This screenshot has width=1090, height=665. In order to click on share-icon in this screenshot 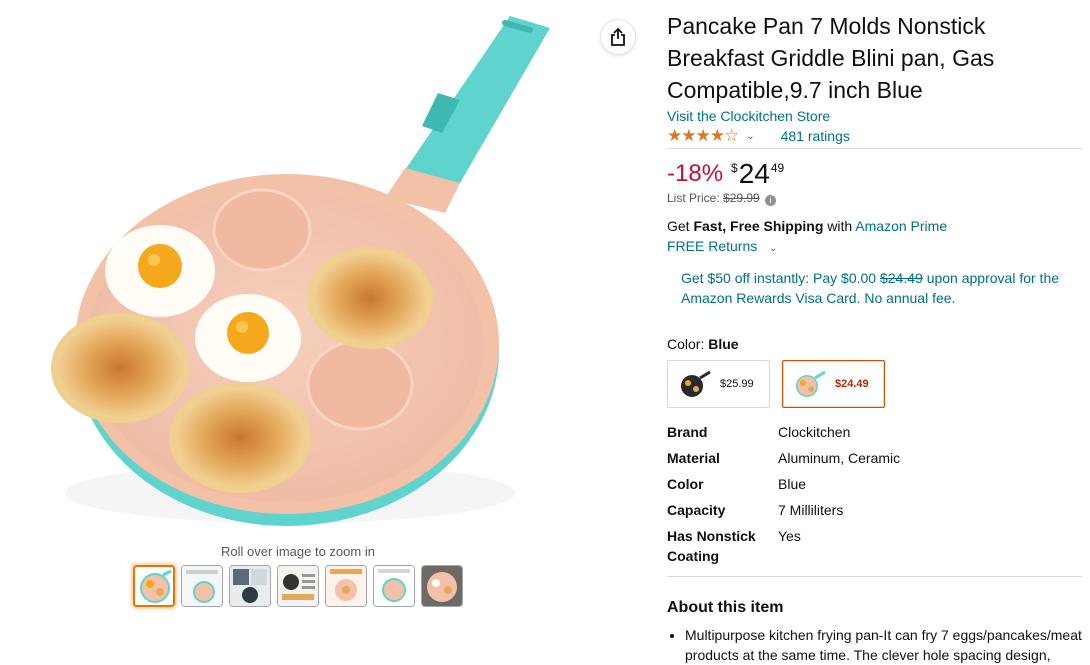, I will do `click(618, 36)`.